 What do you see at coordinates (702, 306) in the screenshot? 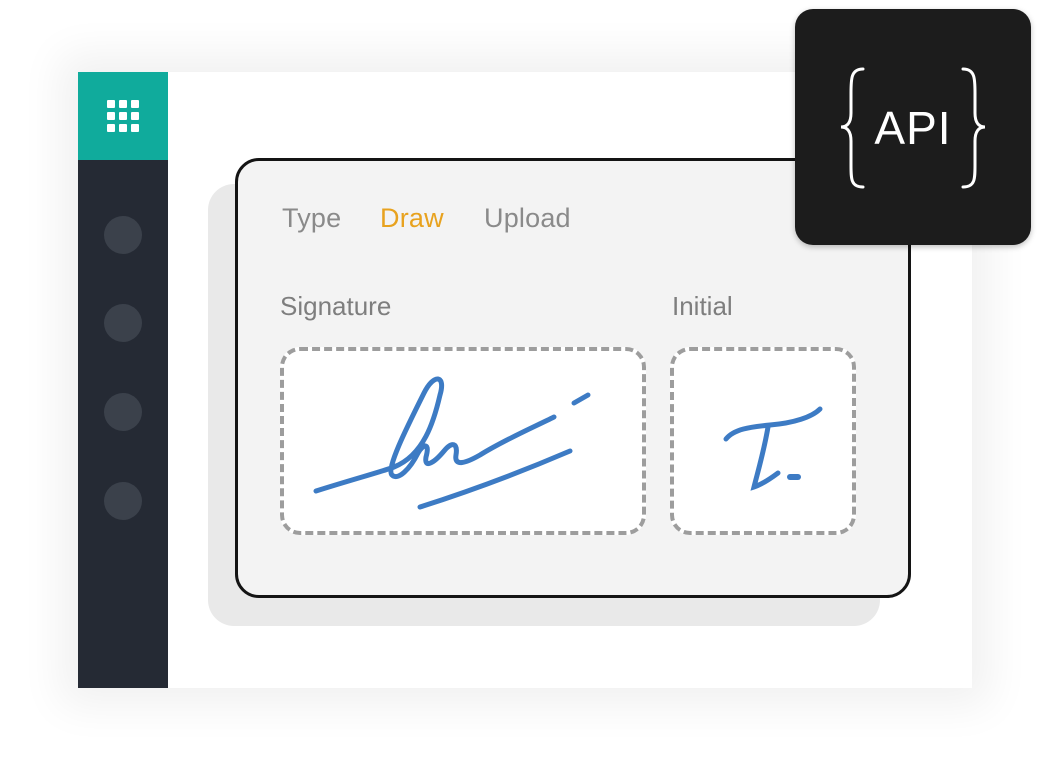
I see `initial-label: Initial` at bounding box center [702, 306].